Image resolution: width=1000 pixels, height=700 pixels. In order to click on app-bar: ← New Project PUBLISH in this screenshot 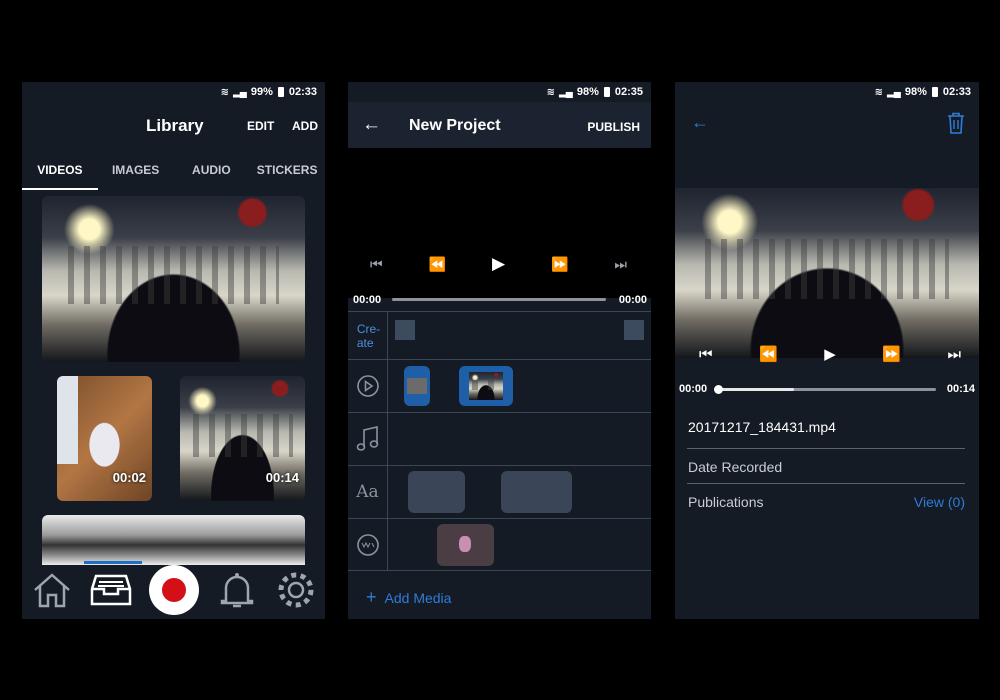, I will do `click(499, 125)`.